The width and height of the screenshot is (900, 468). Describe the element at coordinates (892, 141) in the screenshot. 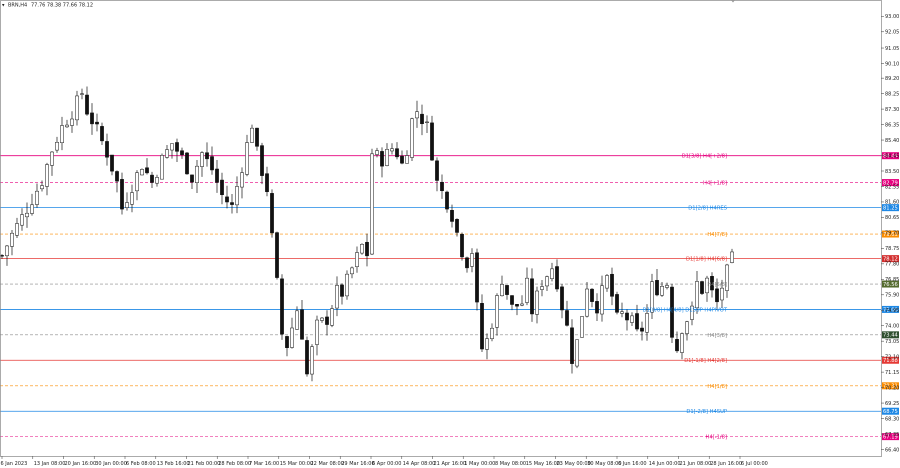

I see `y-tick-label-8: 85.40` at that location.